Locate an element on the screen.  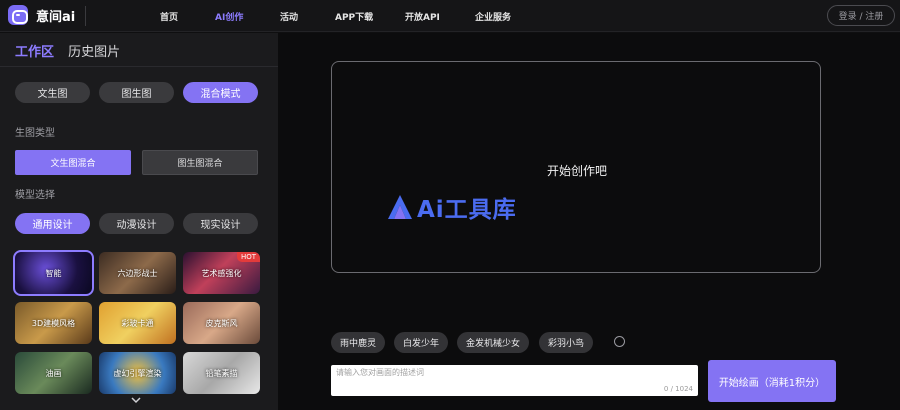
top-bar: 意间ai 首页 AI创作 活动 APP下载 开放API 企业服务 登录 / 注册 is located at coordinates (450, 16).